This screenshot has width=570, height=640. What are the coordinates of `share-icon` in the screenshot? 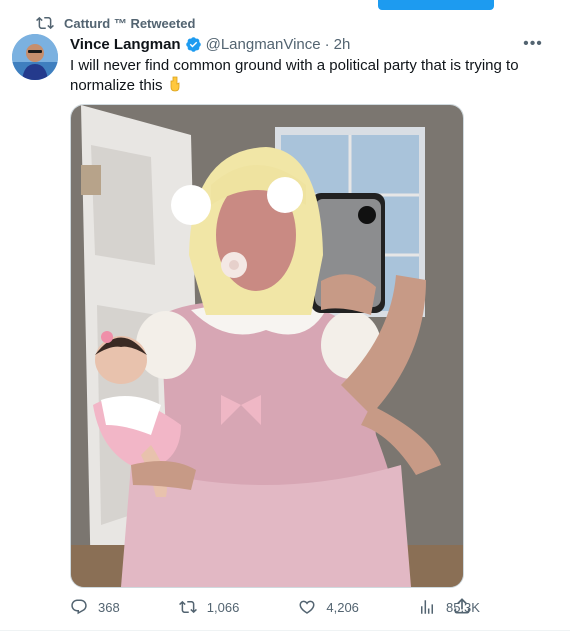 It's located at (462, 606).